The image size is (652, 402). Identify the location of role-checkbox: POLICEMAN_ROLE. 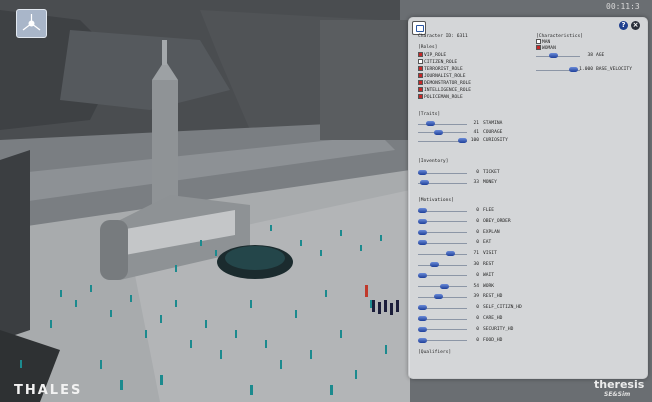
(440, 97).